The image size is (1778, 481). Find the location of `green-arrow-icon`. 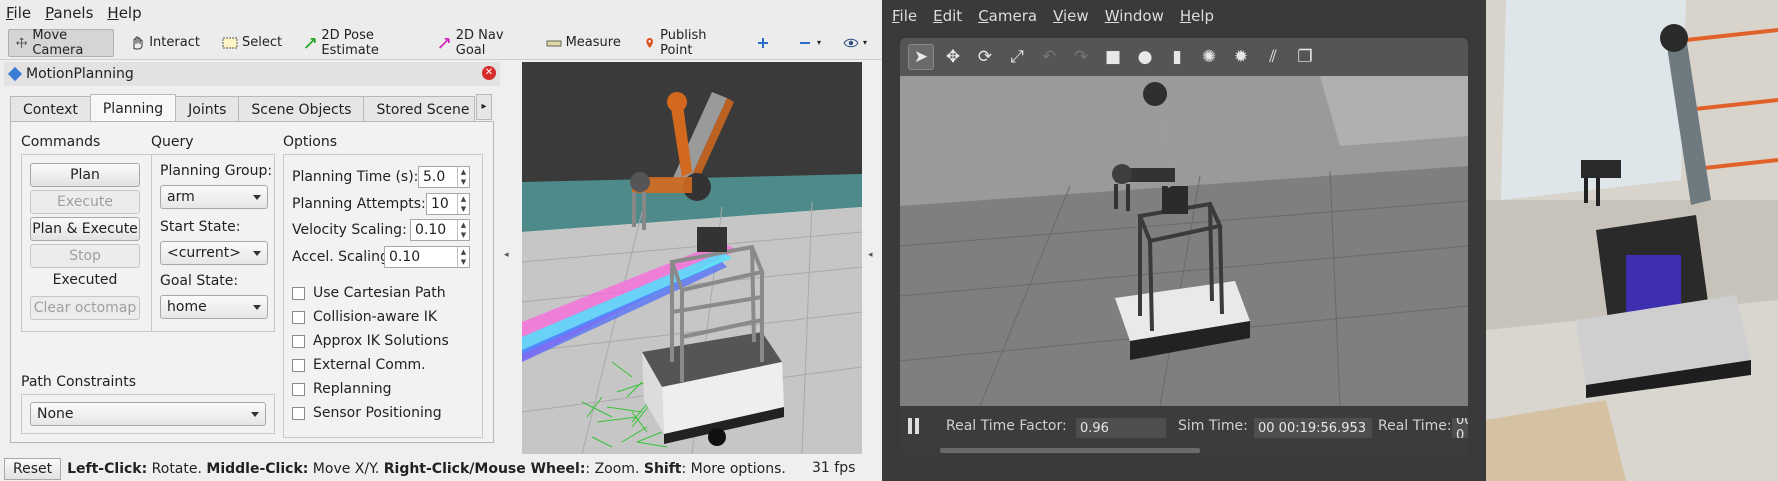

green-arrow-icon is located at coordinates (310, 43).